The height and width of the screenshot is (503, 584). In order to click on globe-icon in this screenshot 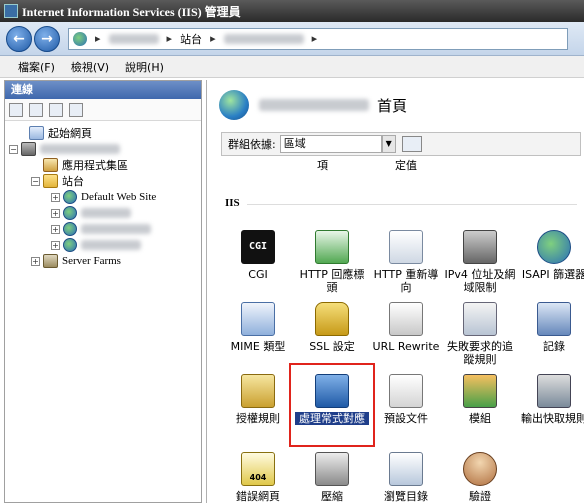, I will do `click(80, 38)`.